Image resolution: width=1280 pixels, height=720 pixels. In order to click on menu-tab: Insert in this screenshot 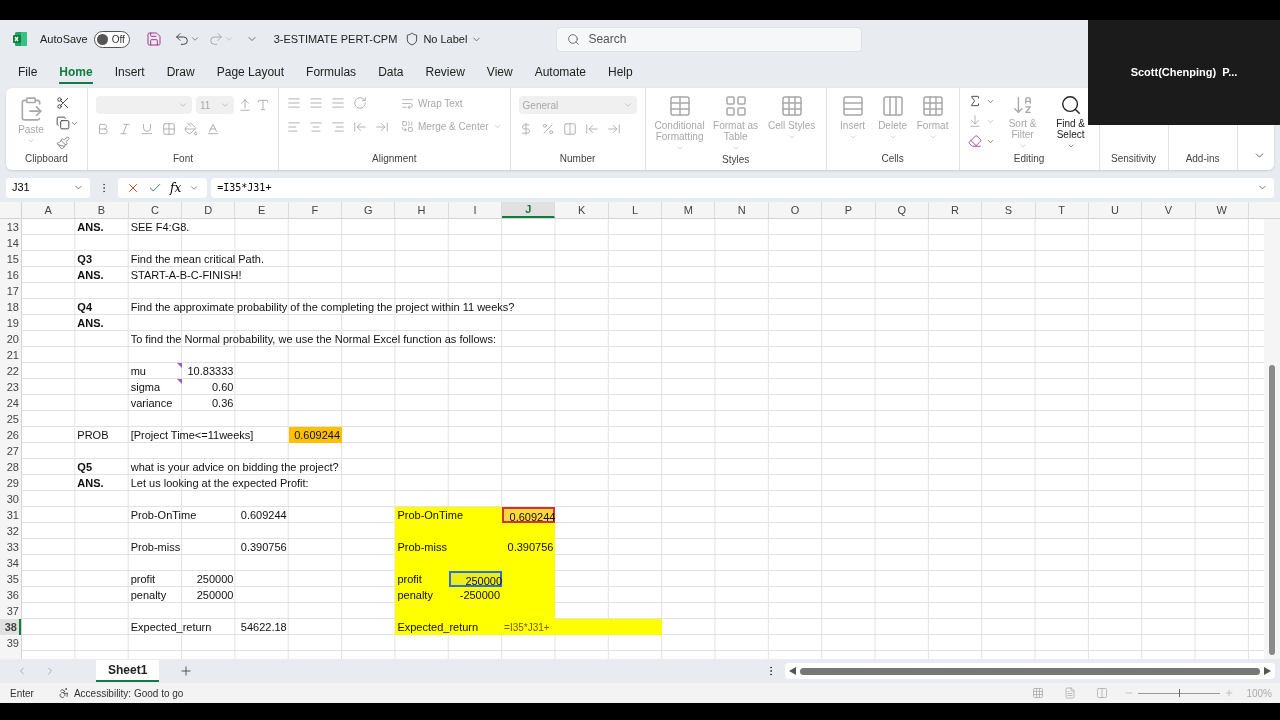, I will do `click(129, 73)`.